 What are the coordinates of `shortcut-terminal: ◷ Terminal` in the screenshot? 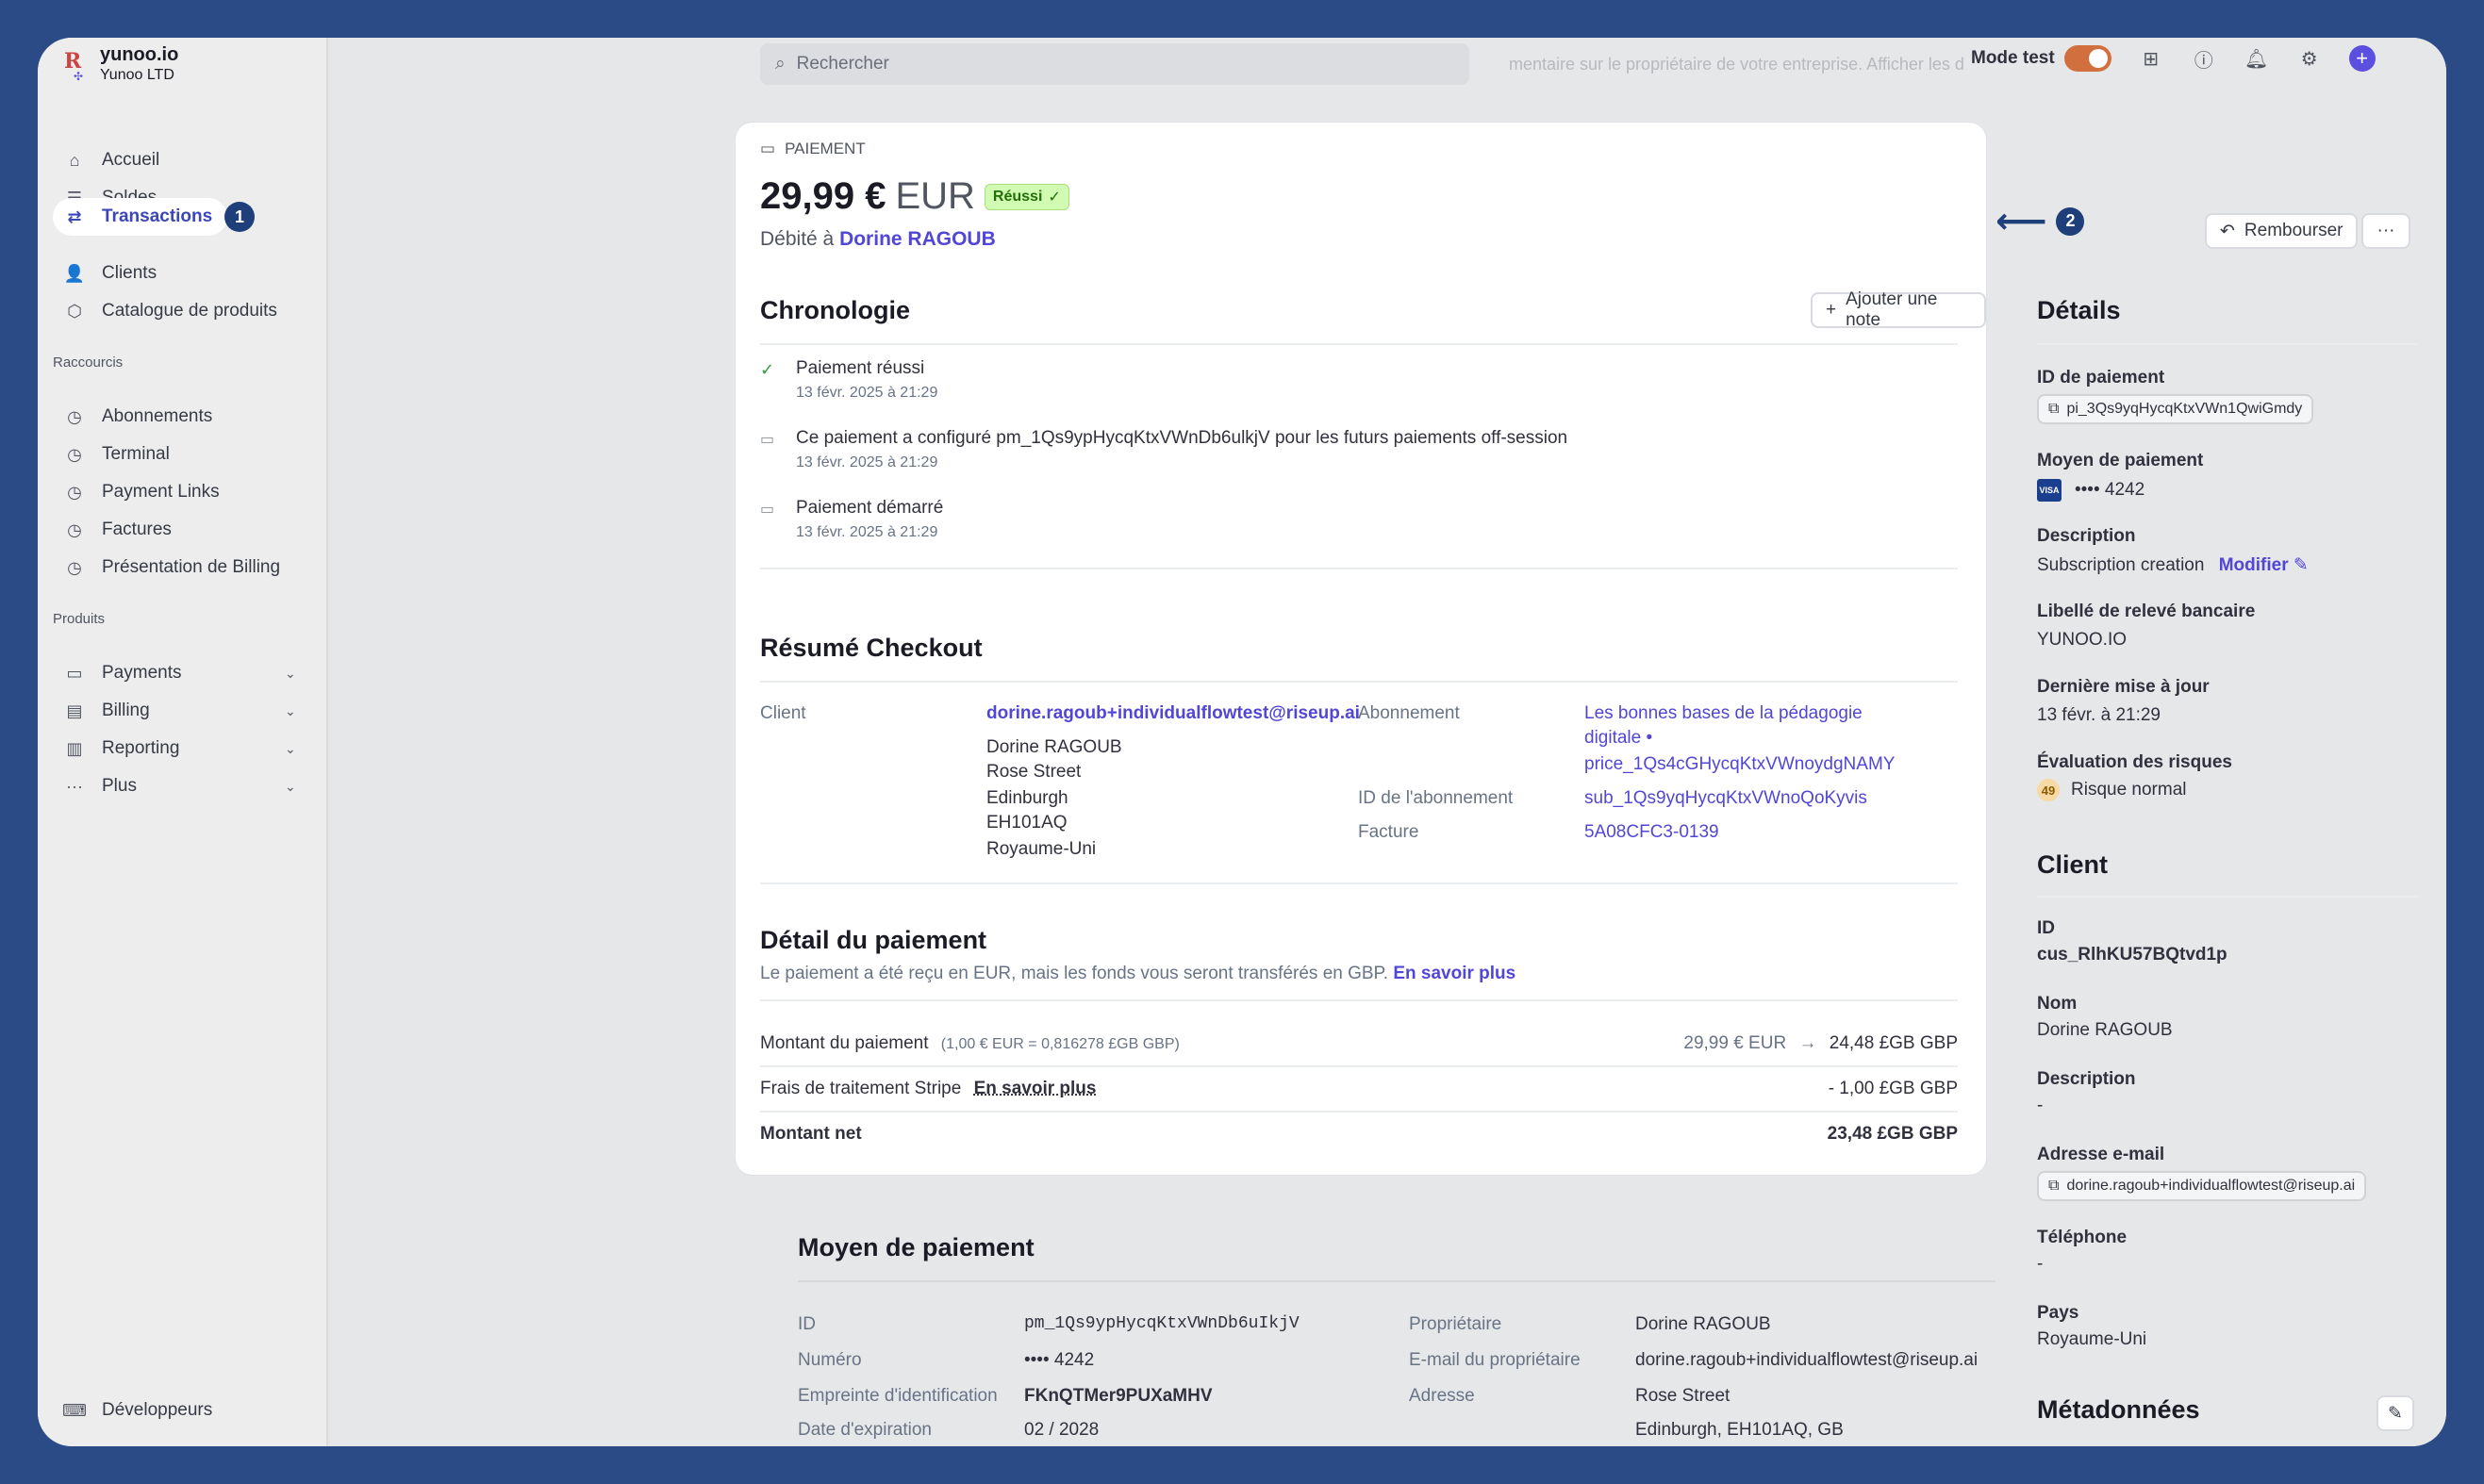 It's located at (119, 454).